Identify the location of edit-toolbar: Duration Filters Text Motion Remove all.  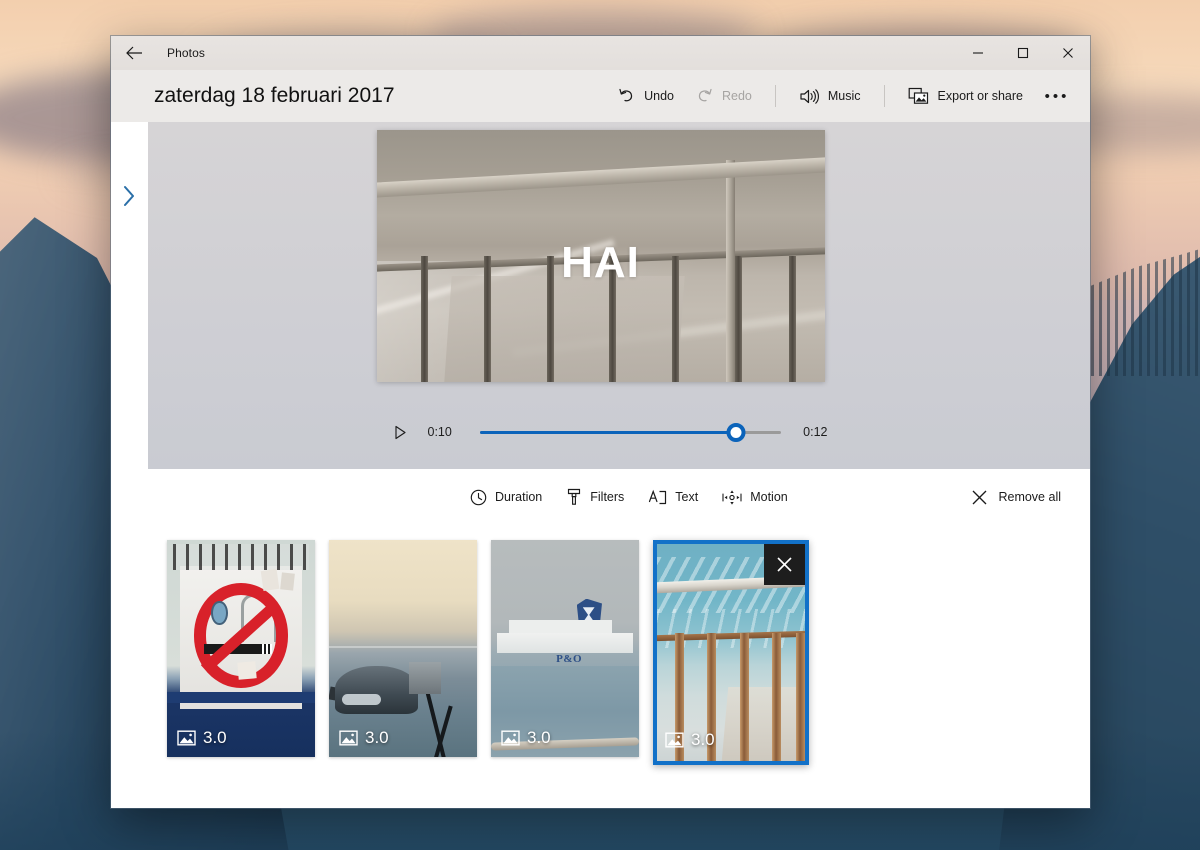
(600, 497).